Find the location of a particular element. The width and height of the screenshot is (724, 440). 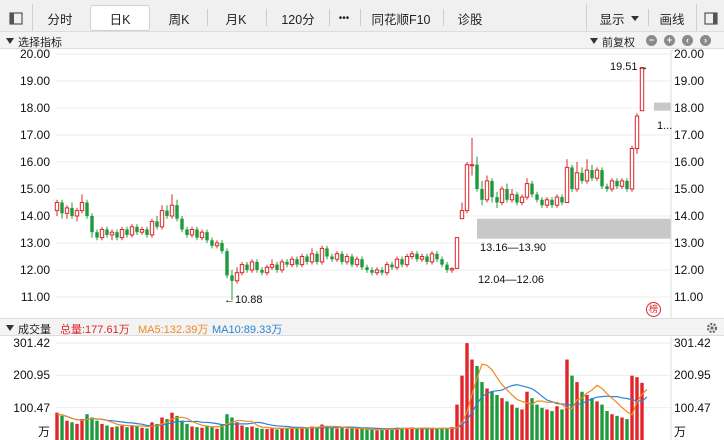

price-tick-label: 13.00 is located at coordinates (34, 243).